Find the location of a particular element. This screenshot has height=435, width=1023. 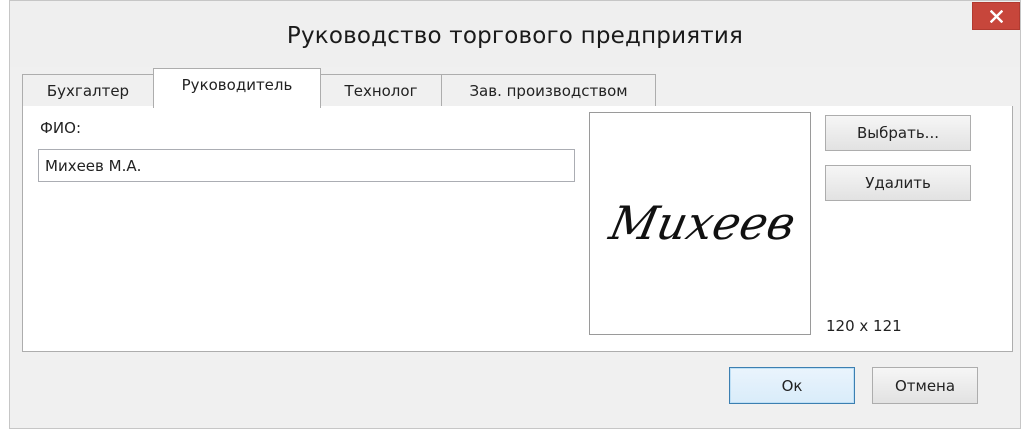

tab-label: Руководитель is located at coordinates (237, 84).